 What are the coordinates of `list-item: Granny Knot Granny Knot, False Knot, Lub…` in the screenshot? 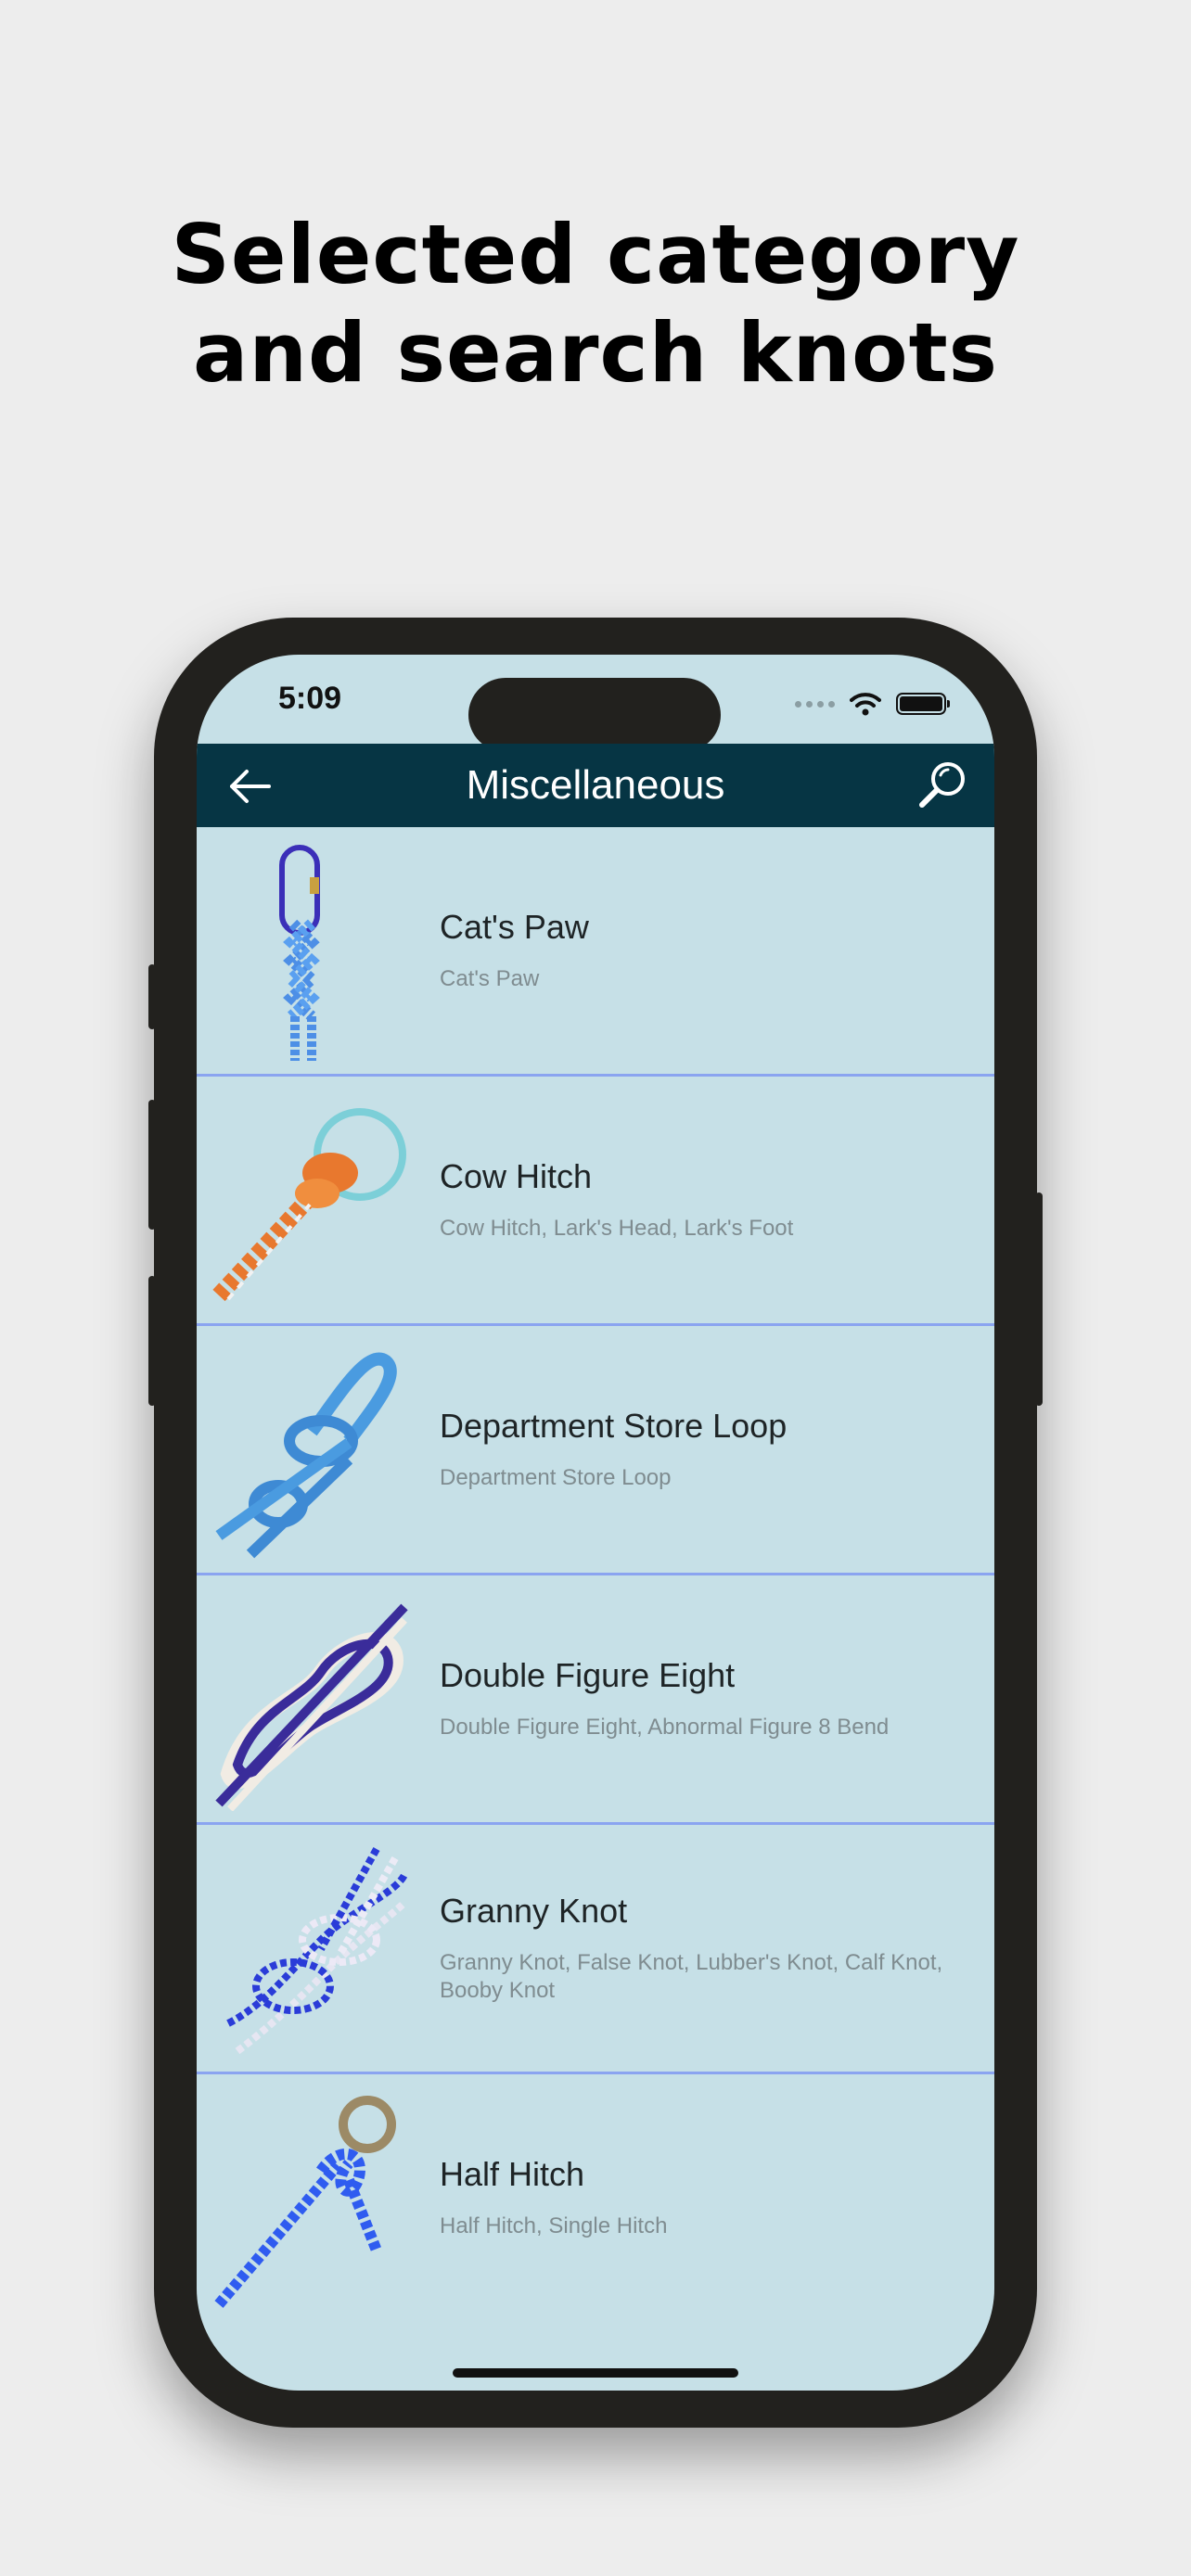 It's located at (595, 1950).